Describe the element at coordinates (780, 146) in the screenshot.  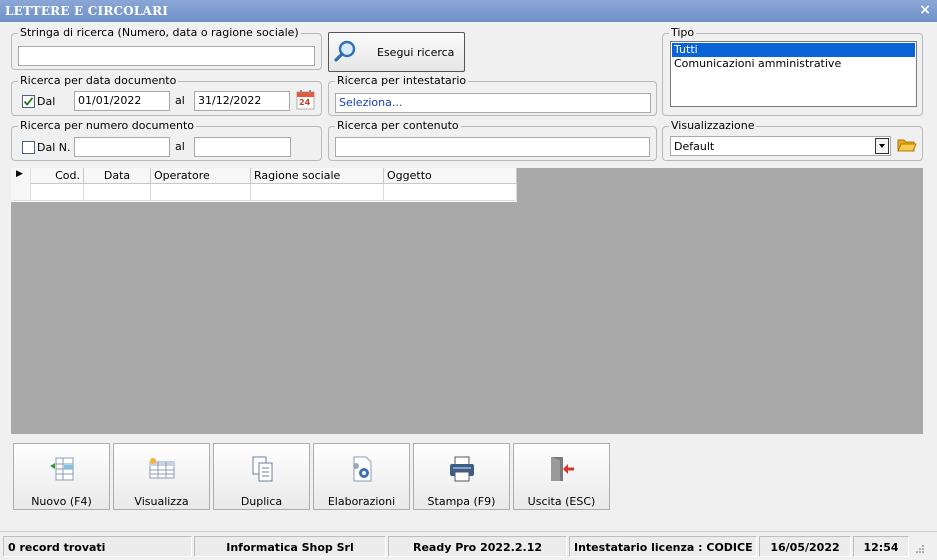
I see `visualizzazione-select: Default` at that location.